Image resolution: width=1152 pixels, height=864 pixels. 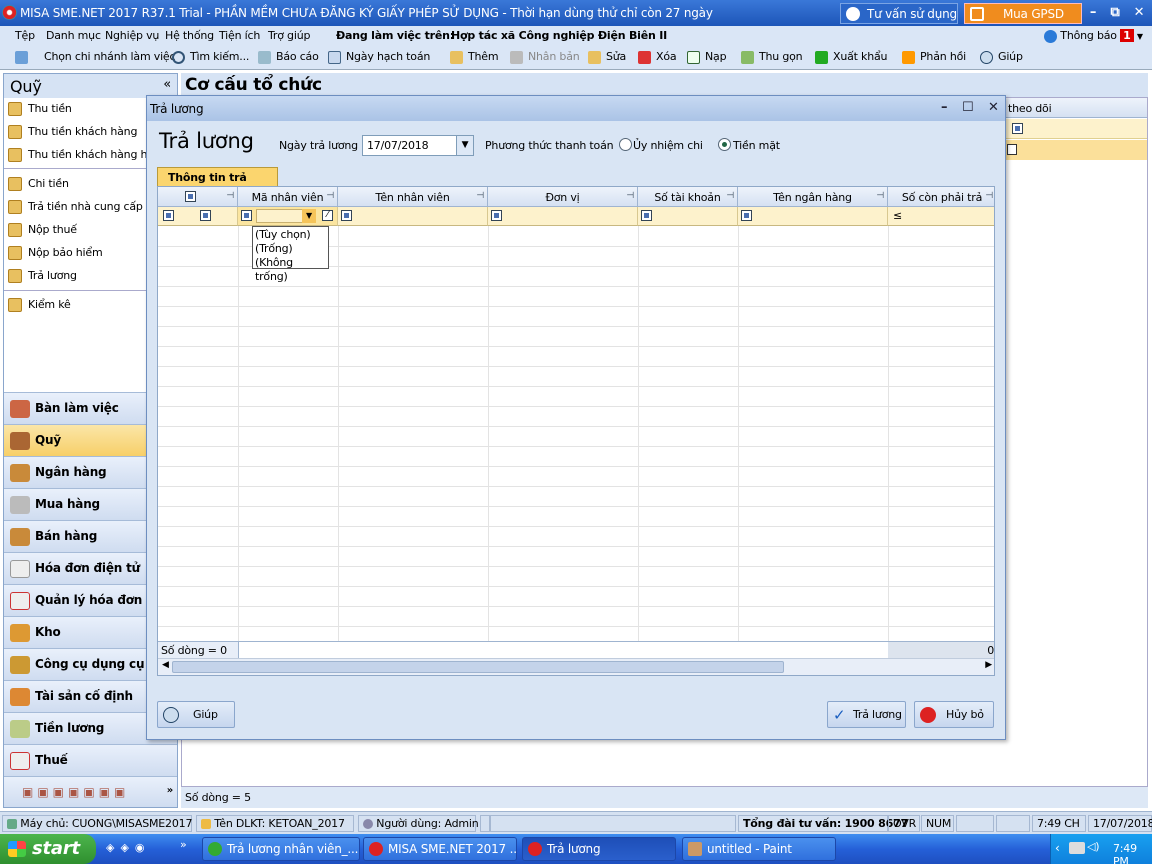 I want to click on volume-icon: ◁), so click(x=1093, y=846).